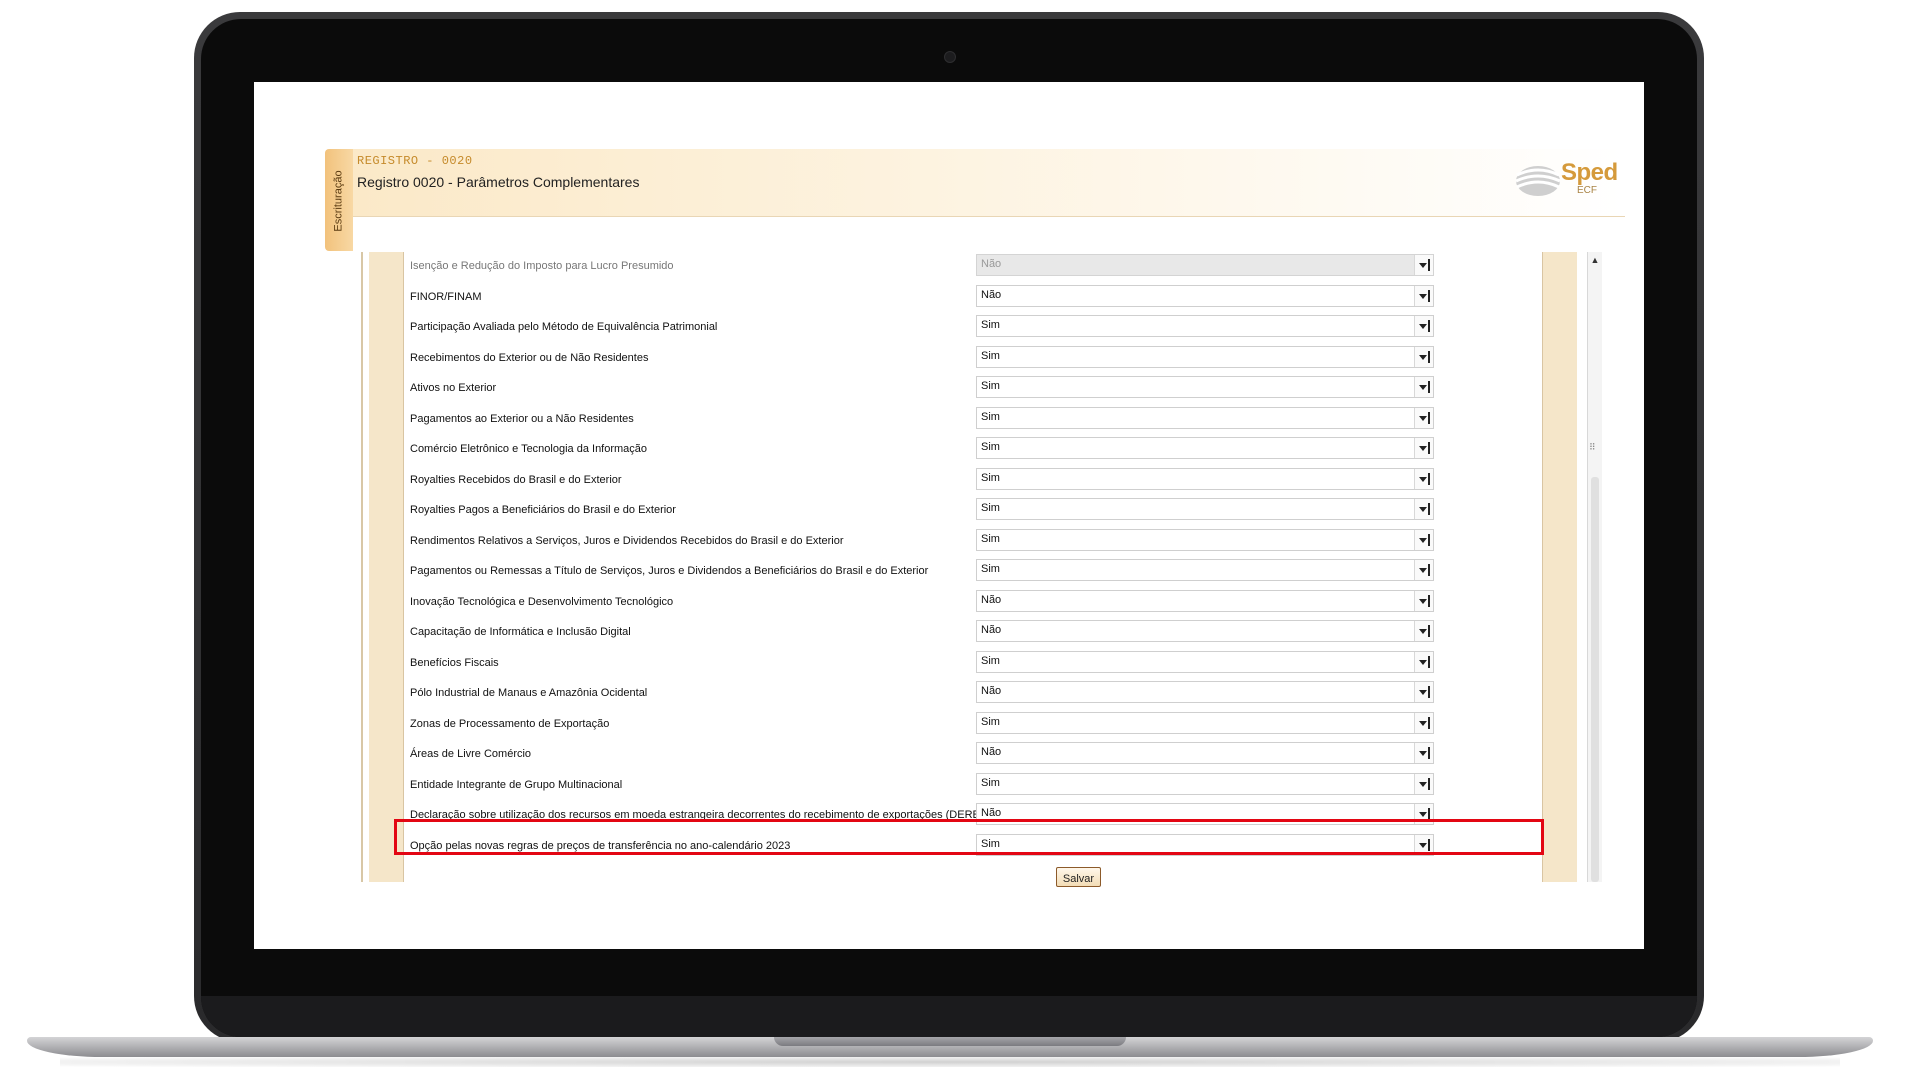 The image size is (1920, 1080). I want to click on sped-logo-icon, so click(1538, 181).